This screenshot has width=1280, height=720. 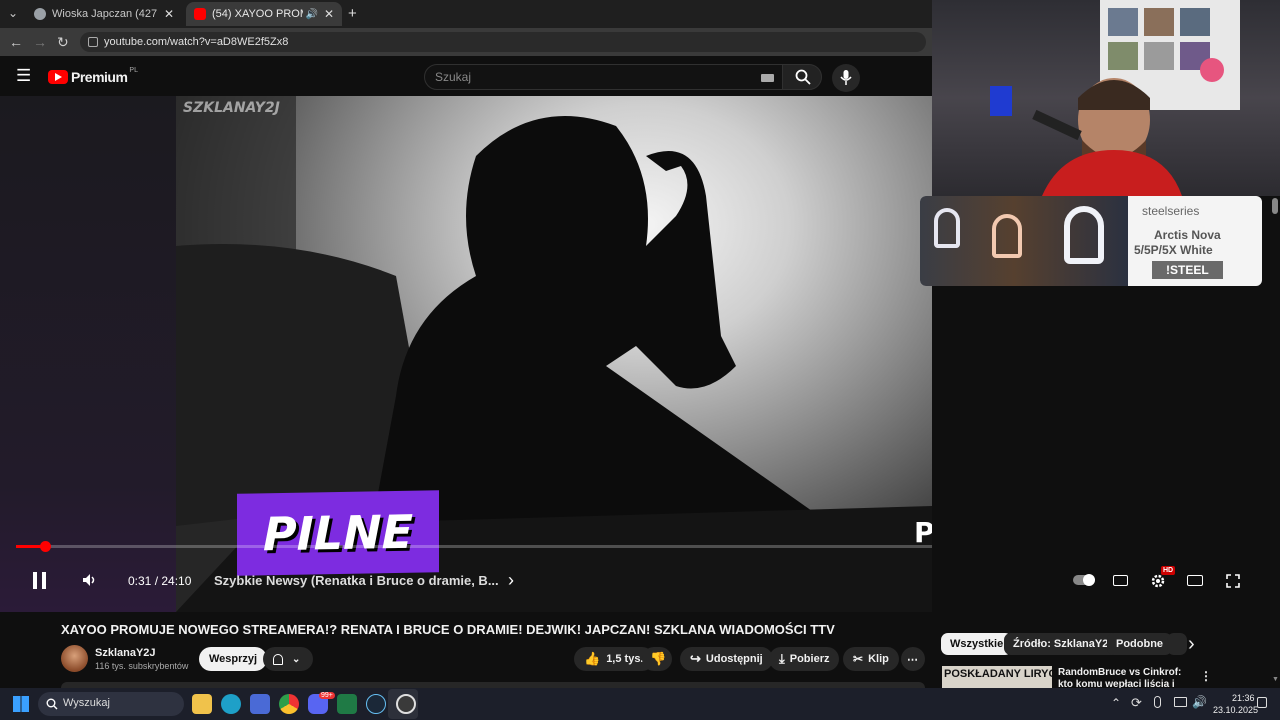 I want to click on tab-wioska: Wioska Japczan (427|438) - Ple ✕, so click(x=104, y=14).